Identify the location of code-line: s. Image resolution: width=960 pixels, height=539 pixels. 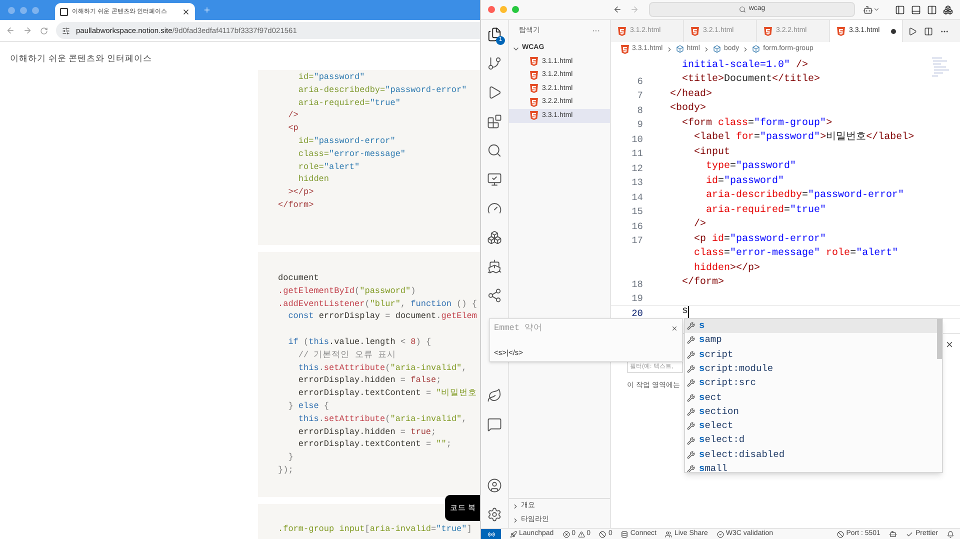
(684, 312).